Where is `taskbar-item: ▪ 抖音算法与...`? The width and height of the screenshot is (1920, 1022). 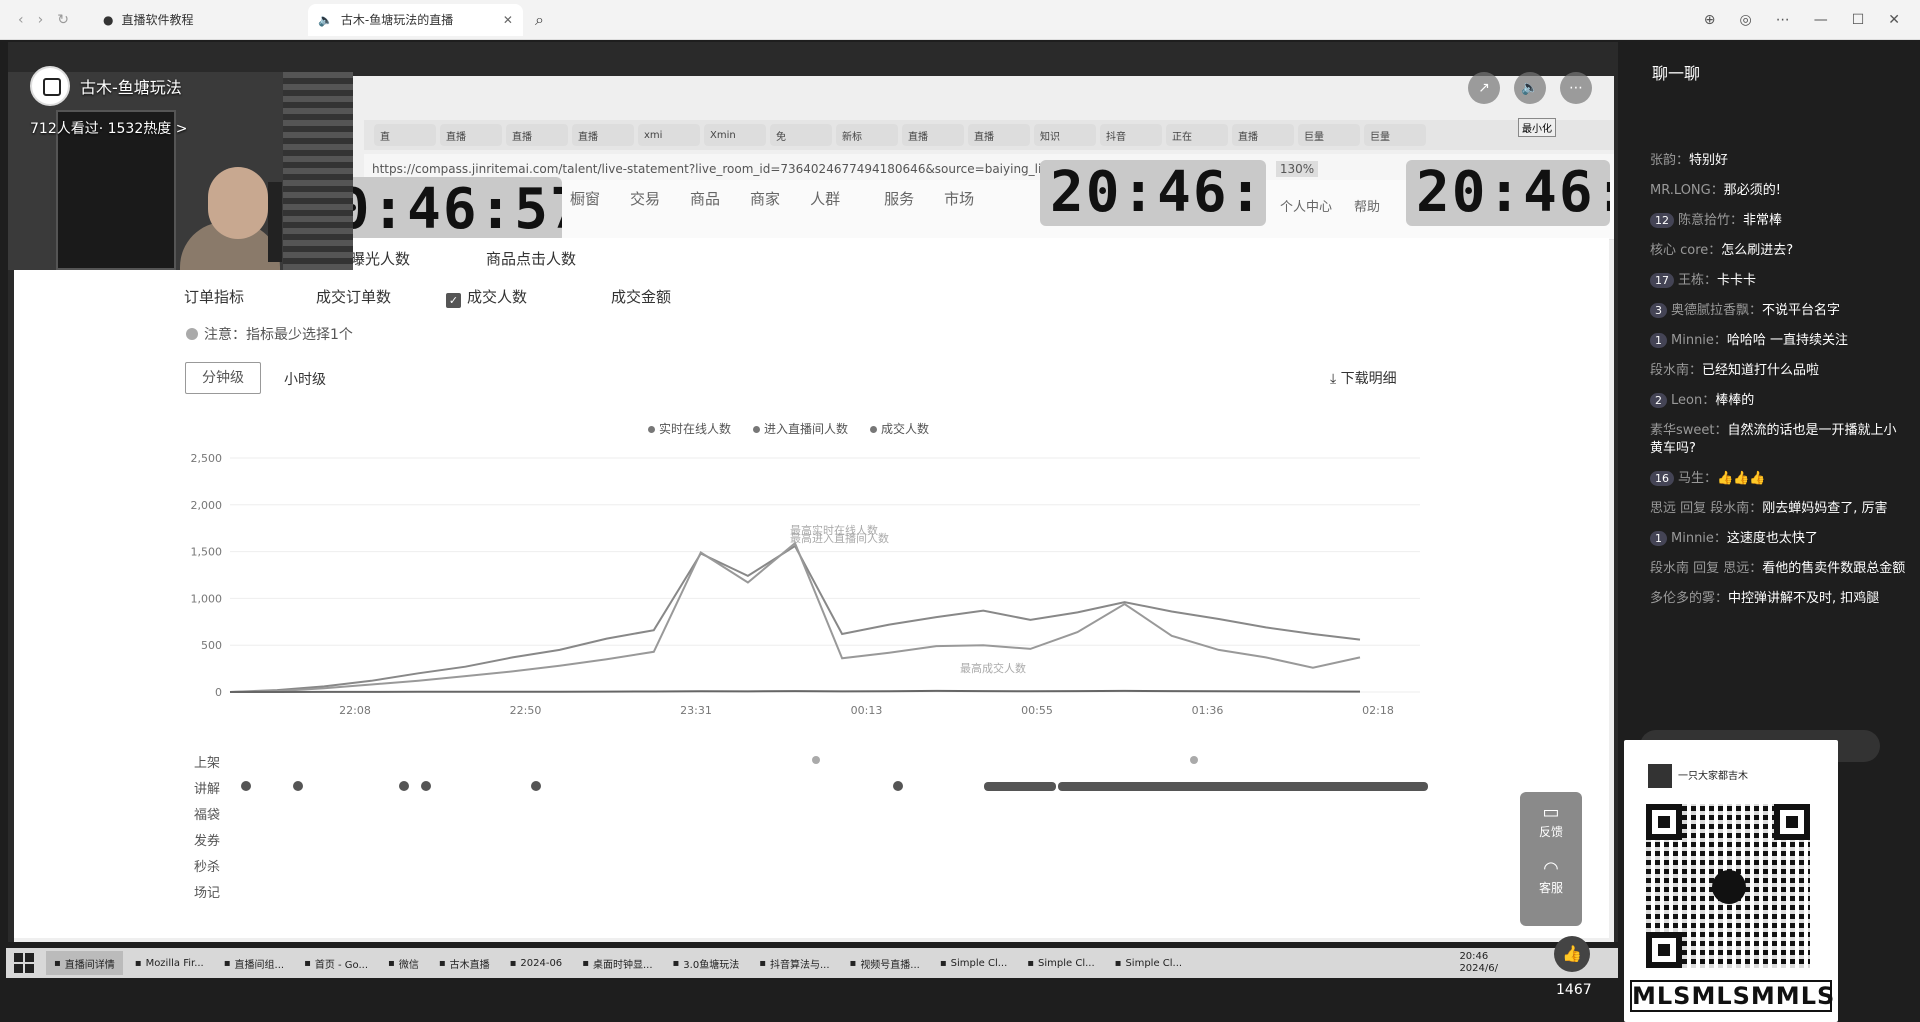
taskbar-item: ▪ 抖音算法与... is located at coordinates (794, 963).